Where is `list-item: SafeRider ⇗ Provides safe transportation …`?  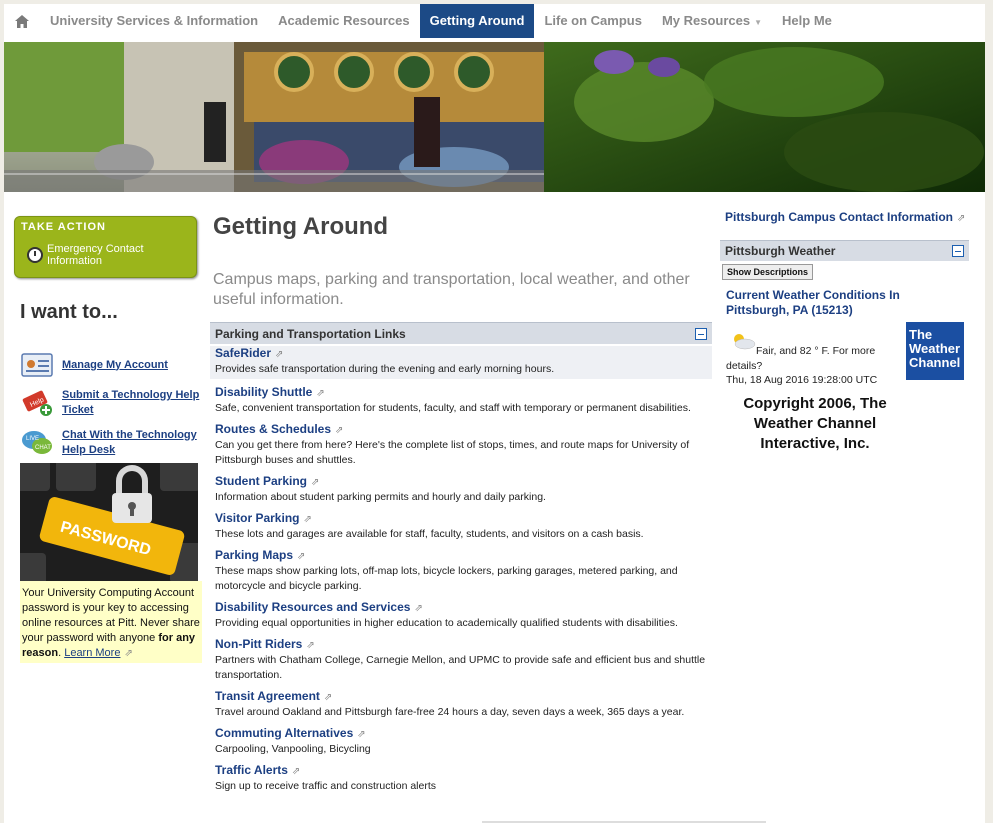
list-item: SafeRider ⇗ Provides safe transportation … is located at coordinates (461, 362).